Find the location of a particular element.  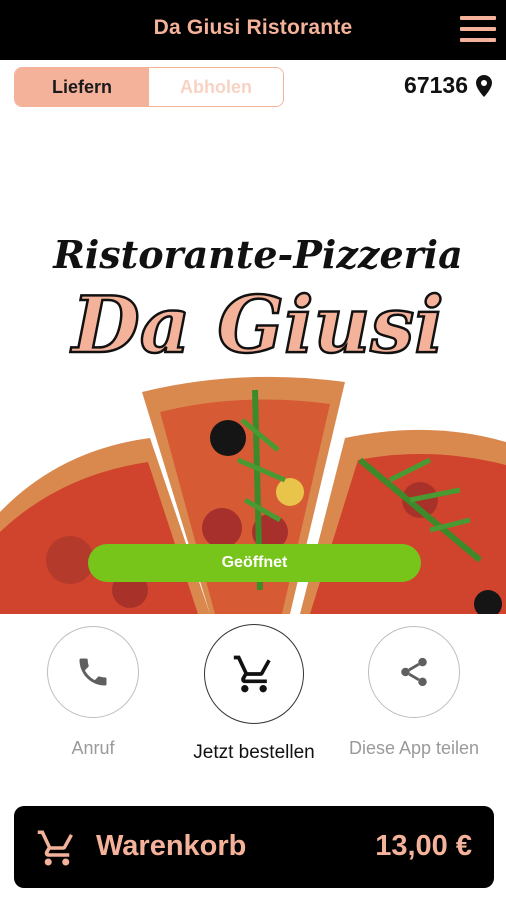

share-button is located at coordinates (414, 672).